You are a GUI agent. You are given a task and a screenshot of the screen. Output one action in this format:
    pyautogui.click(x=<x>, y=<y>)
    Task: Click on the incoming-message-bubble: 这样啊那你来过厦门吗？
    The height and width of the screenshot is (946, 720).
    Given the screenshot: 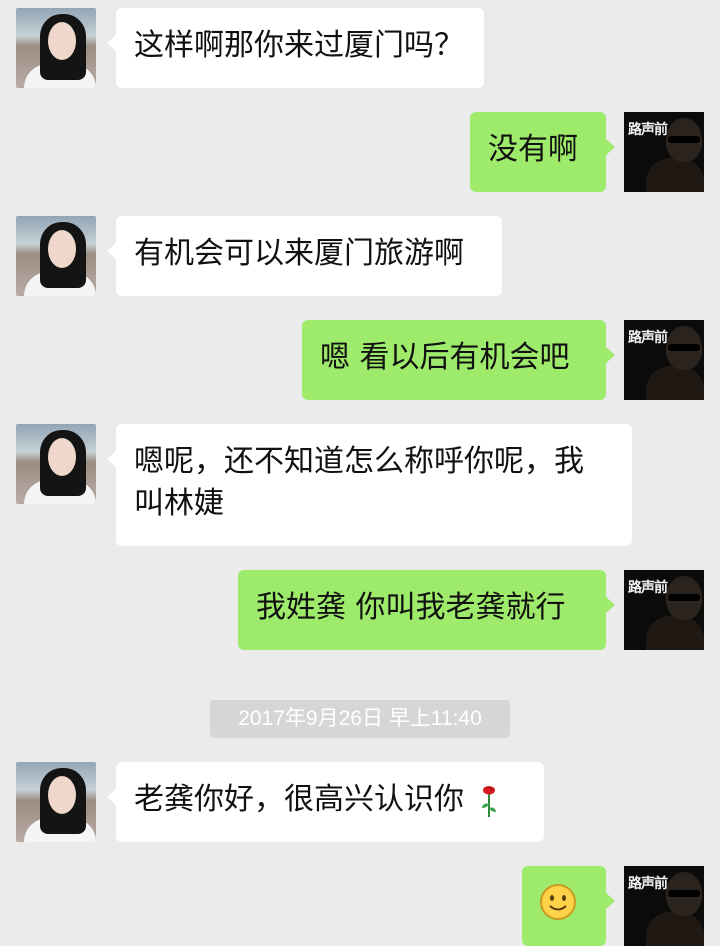 What is the action you would take?
    pyautogui.click(x=295, y=48)
    